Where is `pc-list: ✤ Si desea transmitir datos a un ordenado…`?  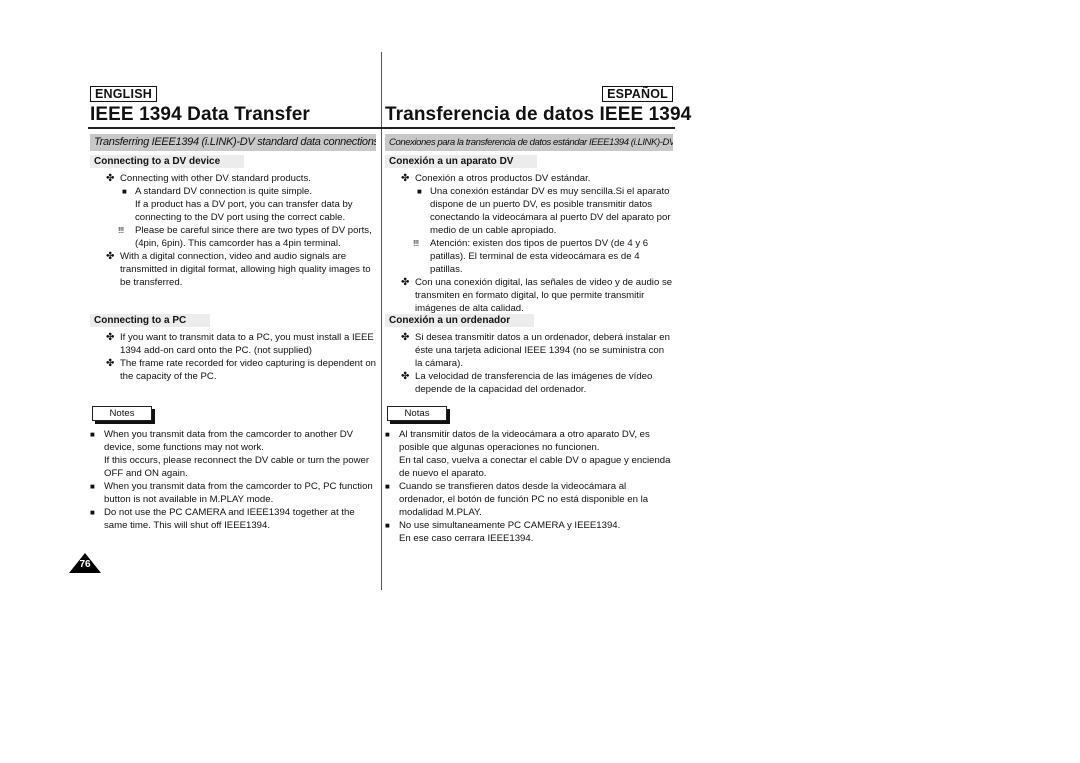 pc-list: ✤ Si desea transmitir datos a un ordenado… is located at coordinates (529, 363).